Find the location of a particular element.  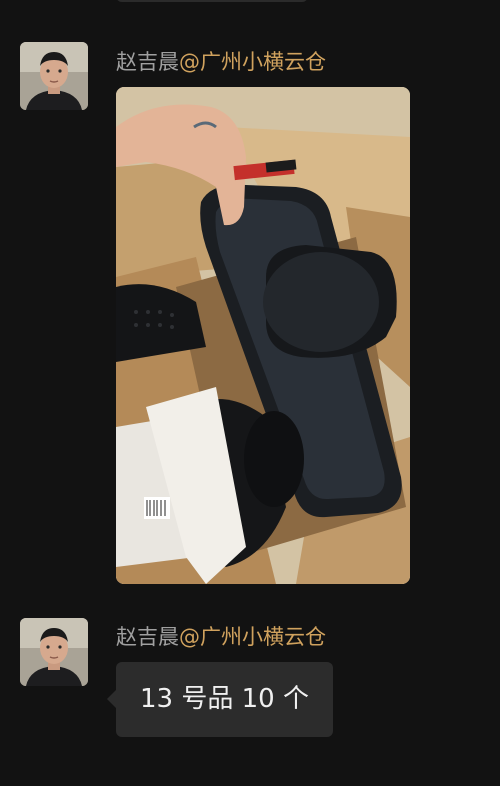

message-bubble: 13 号品 10 个 is located at coordinates (220, 699).